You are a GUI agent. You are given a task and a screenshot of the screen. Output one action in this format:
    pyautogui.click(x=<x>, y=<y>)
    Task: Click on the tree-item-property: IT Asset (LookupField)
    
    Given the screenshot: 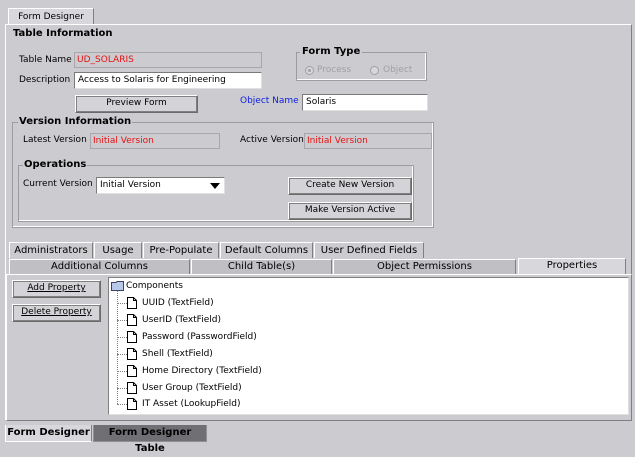 What is the action you would take?
    pyautogui.click(x=191, y=404)
    